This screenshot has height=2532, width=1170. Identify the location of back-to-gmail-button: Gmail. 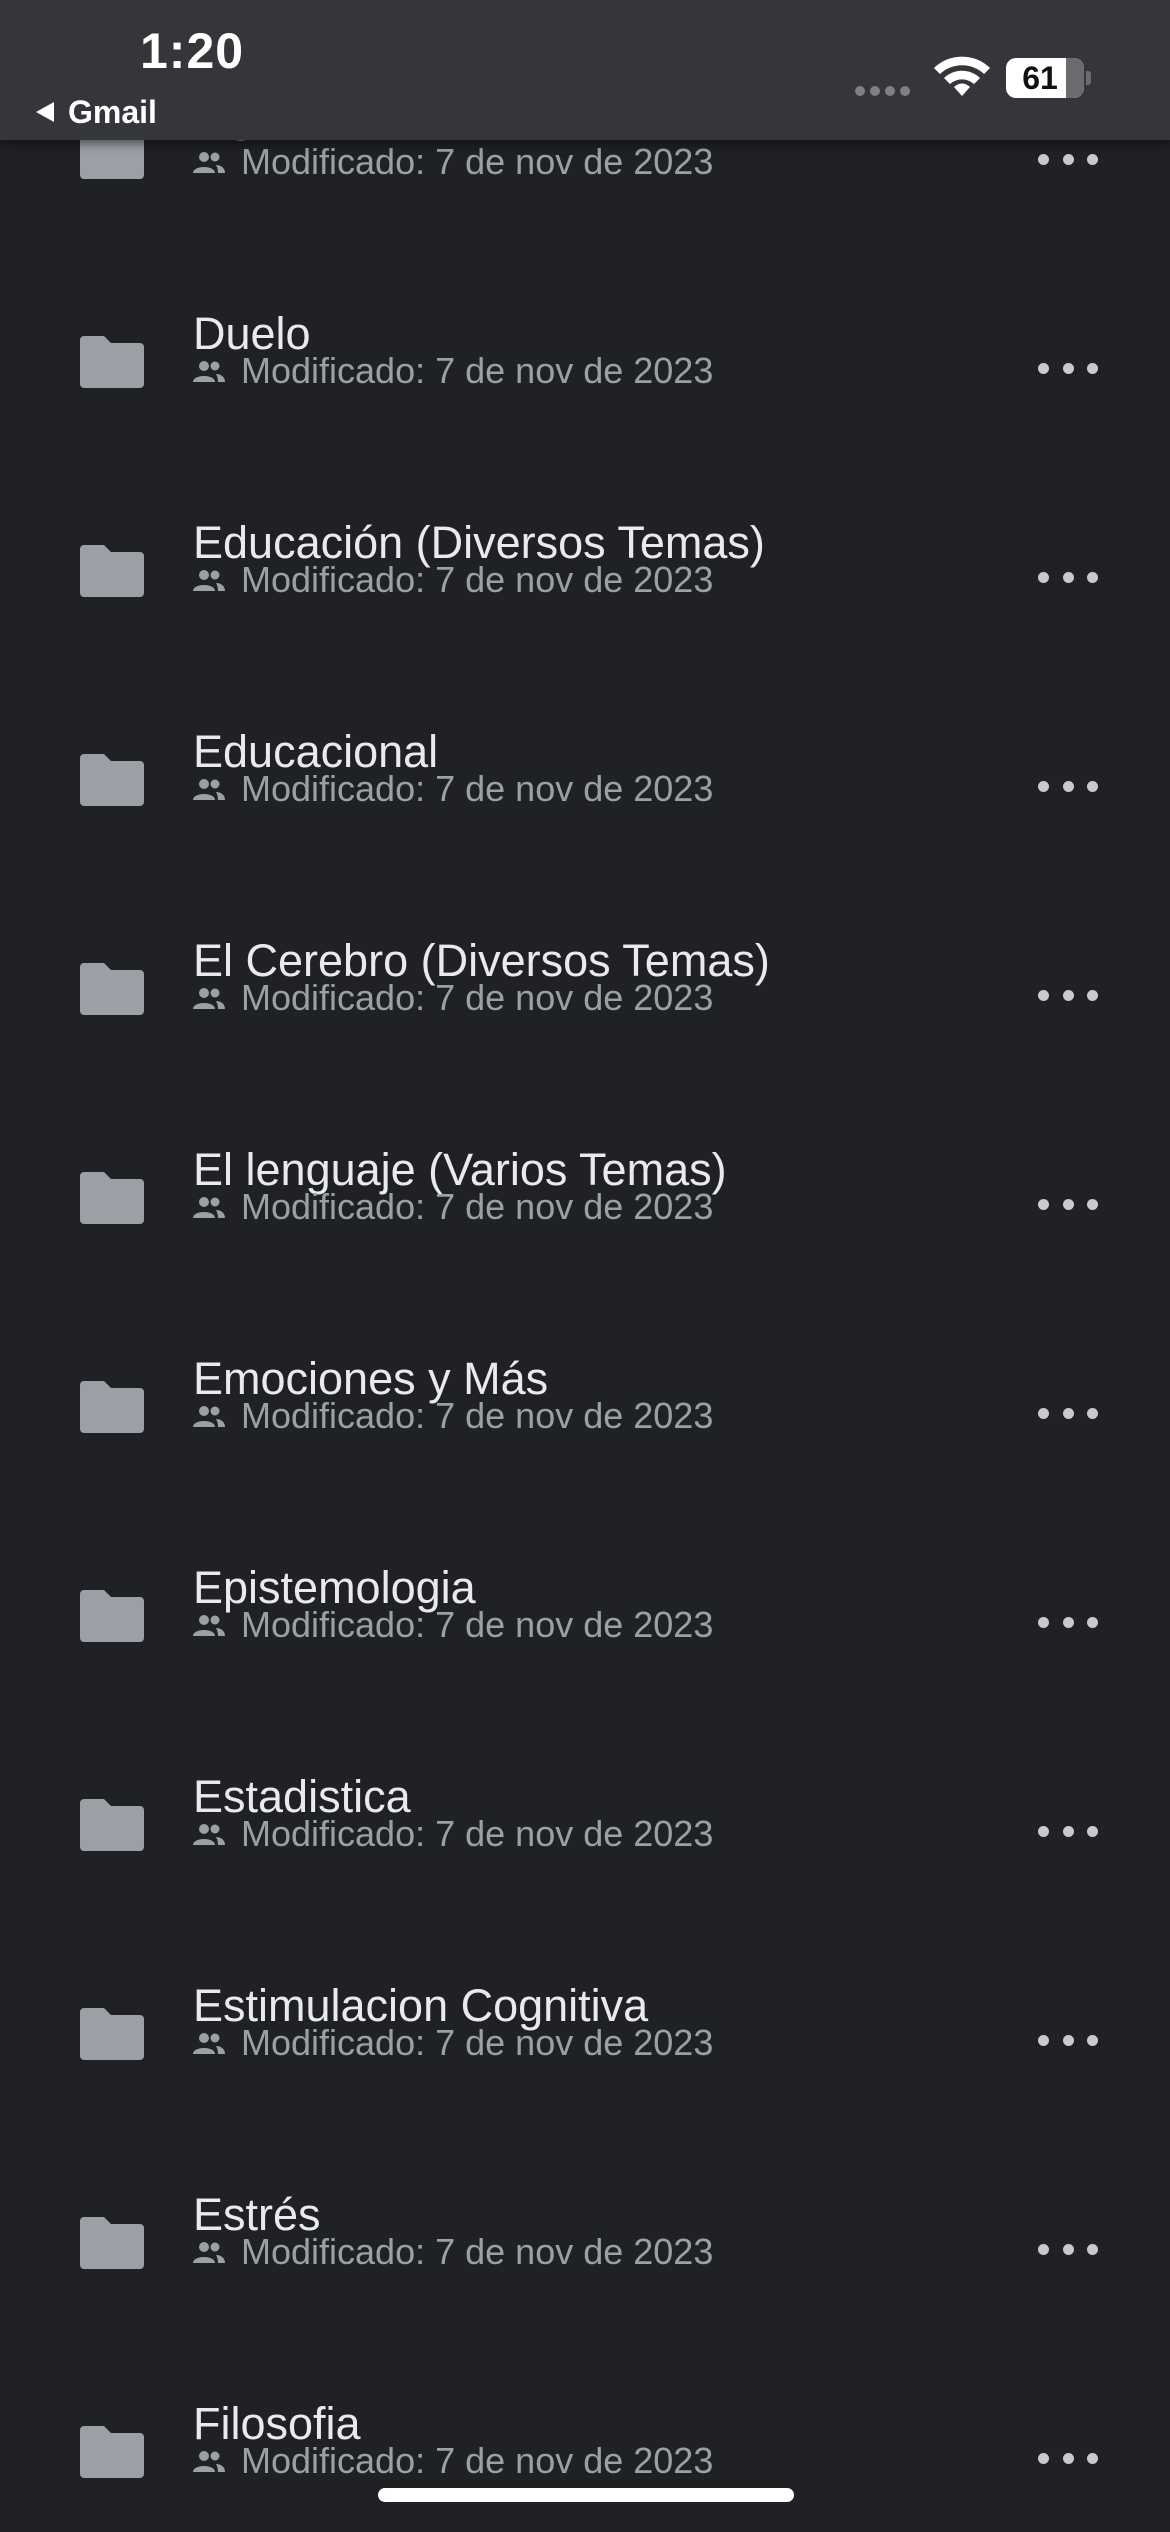
(96, 112).